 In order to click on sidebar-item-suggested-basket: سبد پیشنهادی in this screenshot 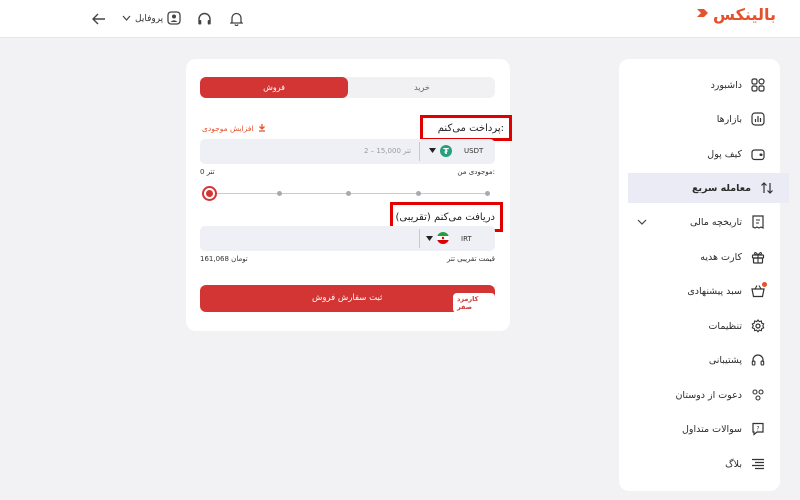, I will do `click(699, 291)`.